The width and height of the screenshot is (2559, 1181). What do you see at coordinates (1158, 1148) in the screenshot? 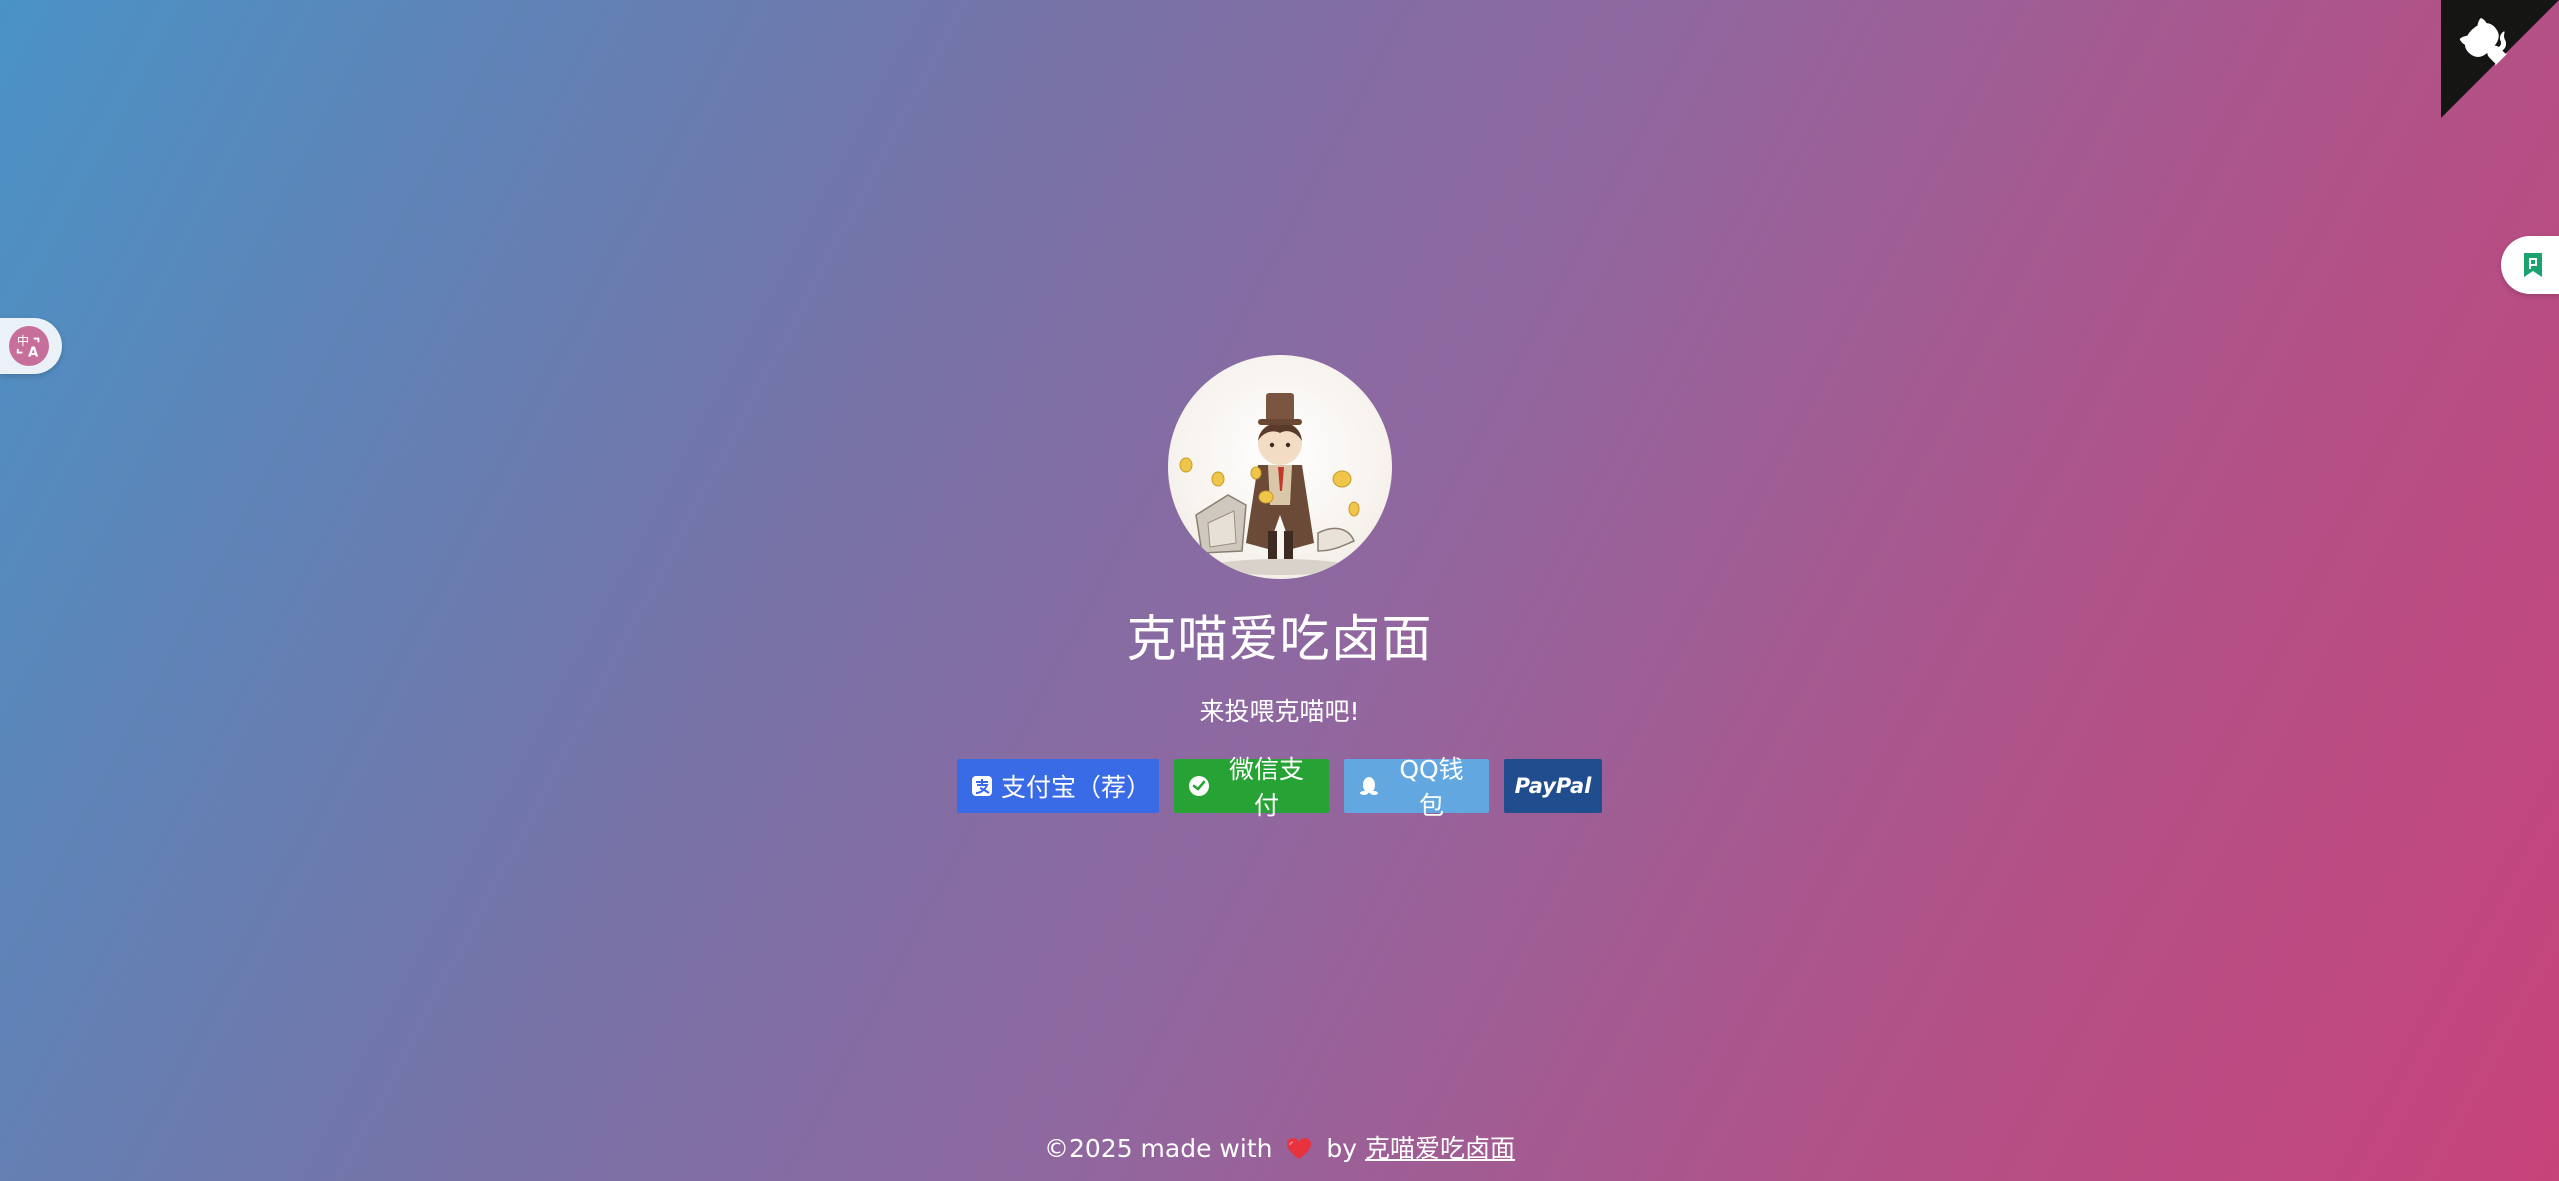
I see `footer-prefix: ©2025 made with` at bounding box center [1158, 1148].